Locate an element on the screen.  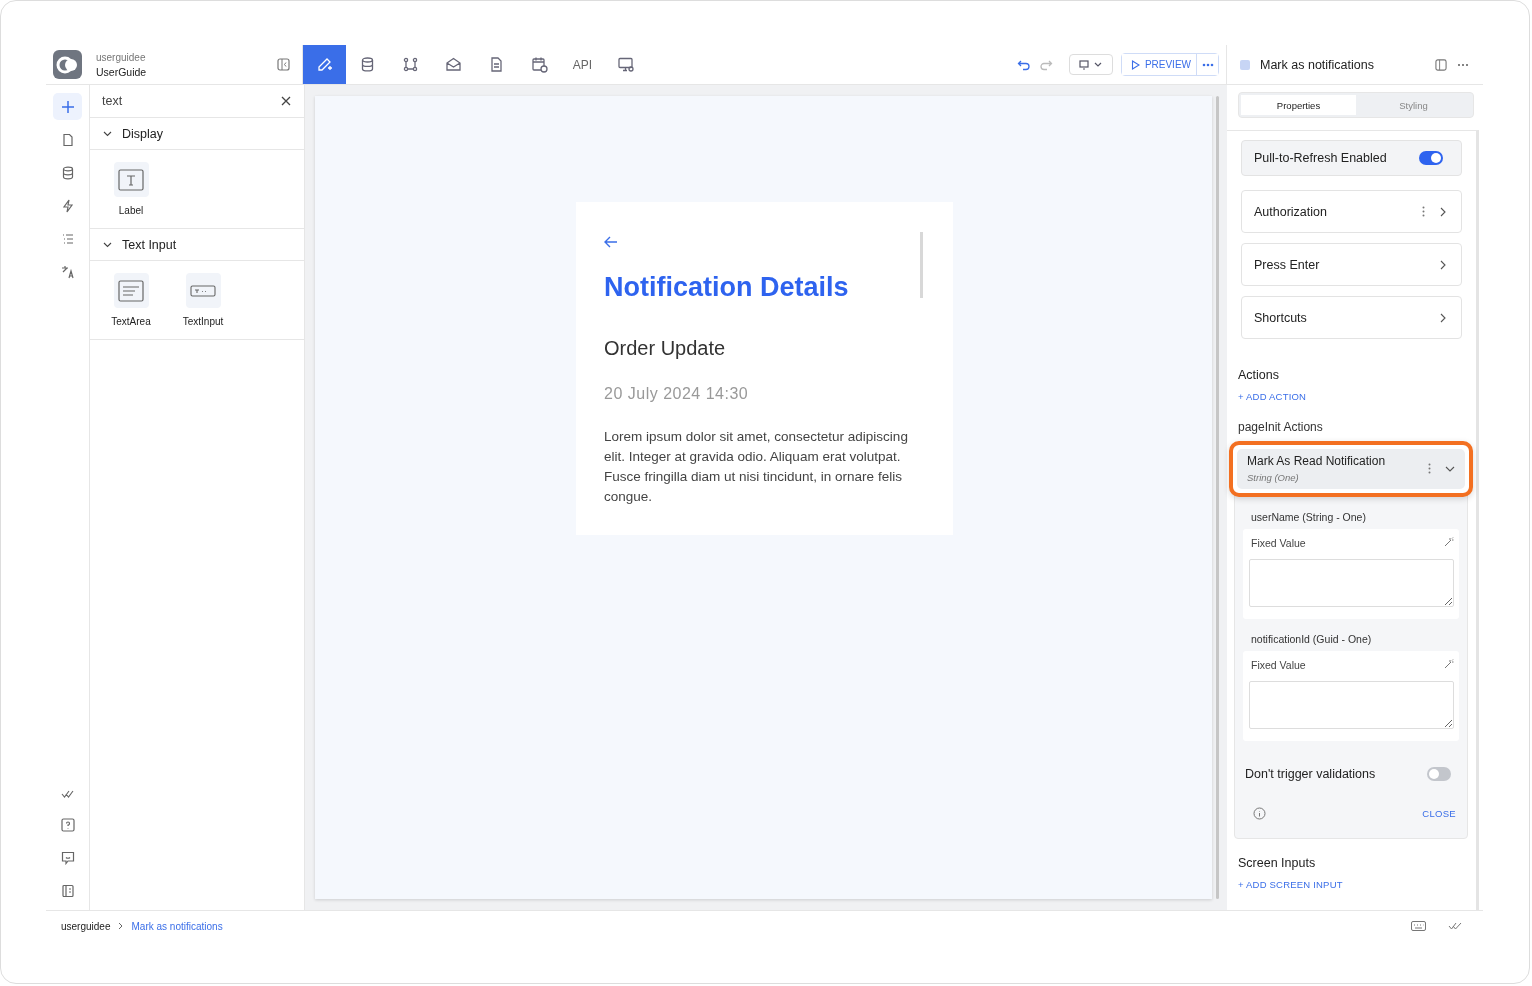
action-header: Mark As Read Notification String (One) is located at coordinates (1351, 469).